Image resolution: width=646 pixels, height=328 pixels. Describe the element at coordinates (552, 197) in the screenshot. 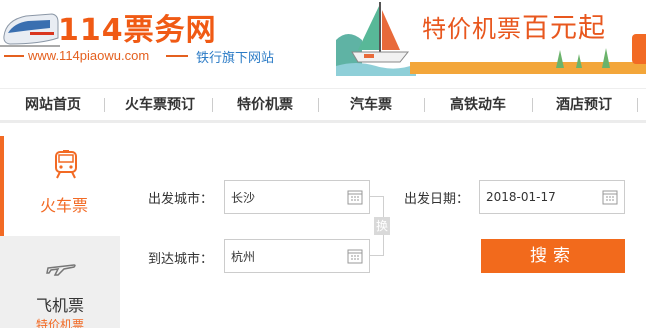

I see `departure-date-field` at that location.